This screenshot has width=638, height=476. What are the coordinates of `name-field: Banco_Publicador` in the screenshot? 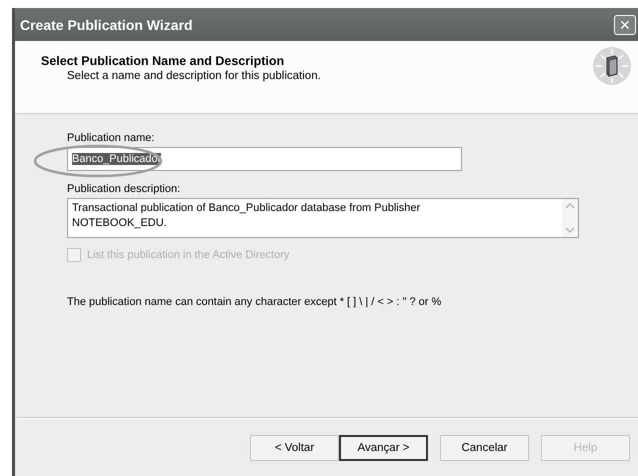 It's located at (264, 159).